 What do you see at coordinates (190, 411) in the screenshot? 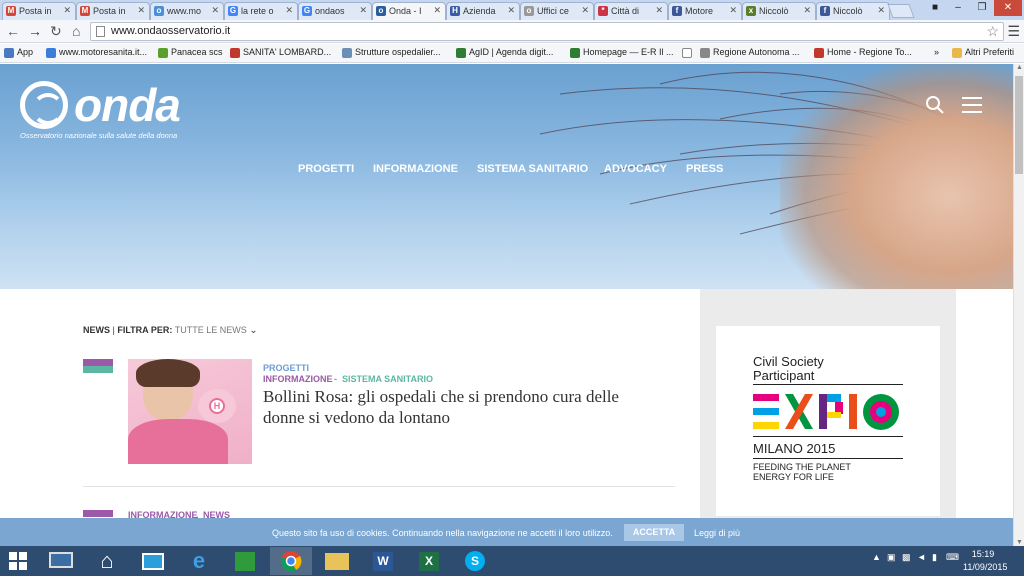
I see `article-thumbnail: H` at bounding box center [190, 411].